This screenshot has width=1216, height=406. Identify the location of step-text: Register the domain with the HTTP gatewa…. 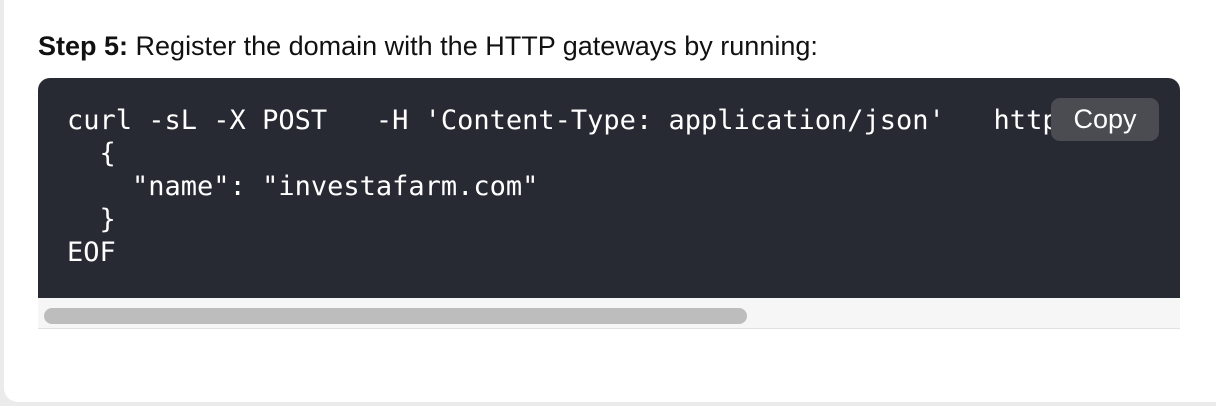
(473, 46).